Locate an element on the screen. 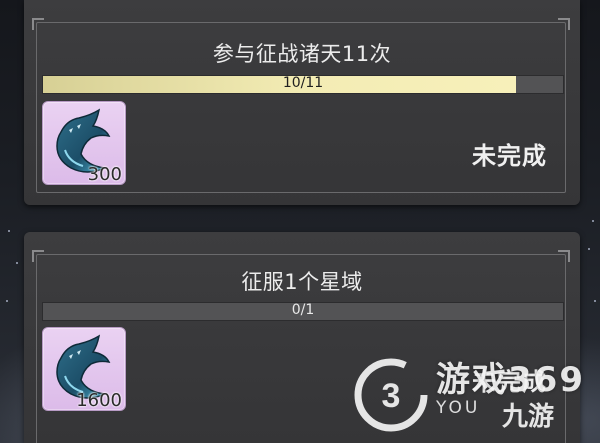 Image resolution: width=600 pixels, height=443 pixels. quest-title: 参与征战诸天11次 is located at coordinates (302, 54).